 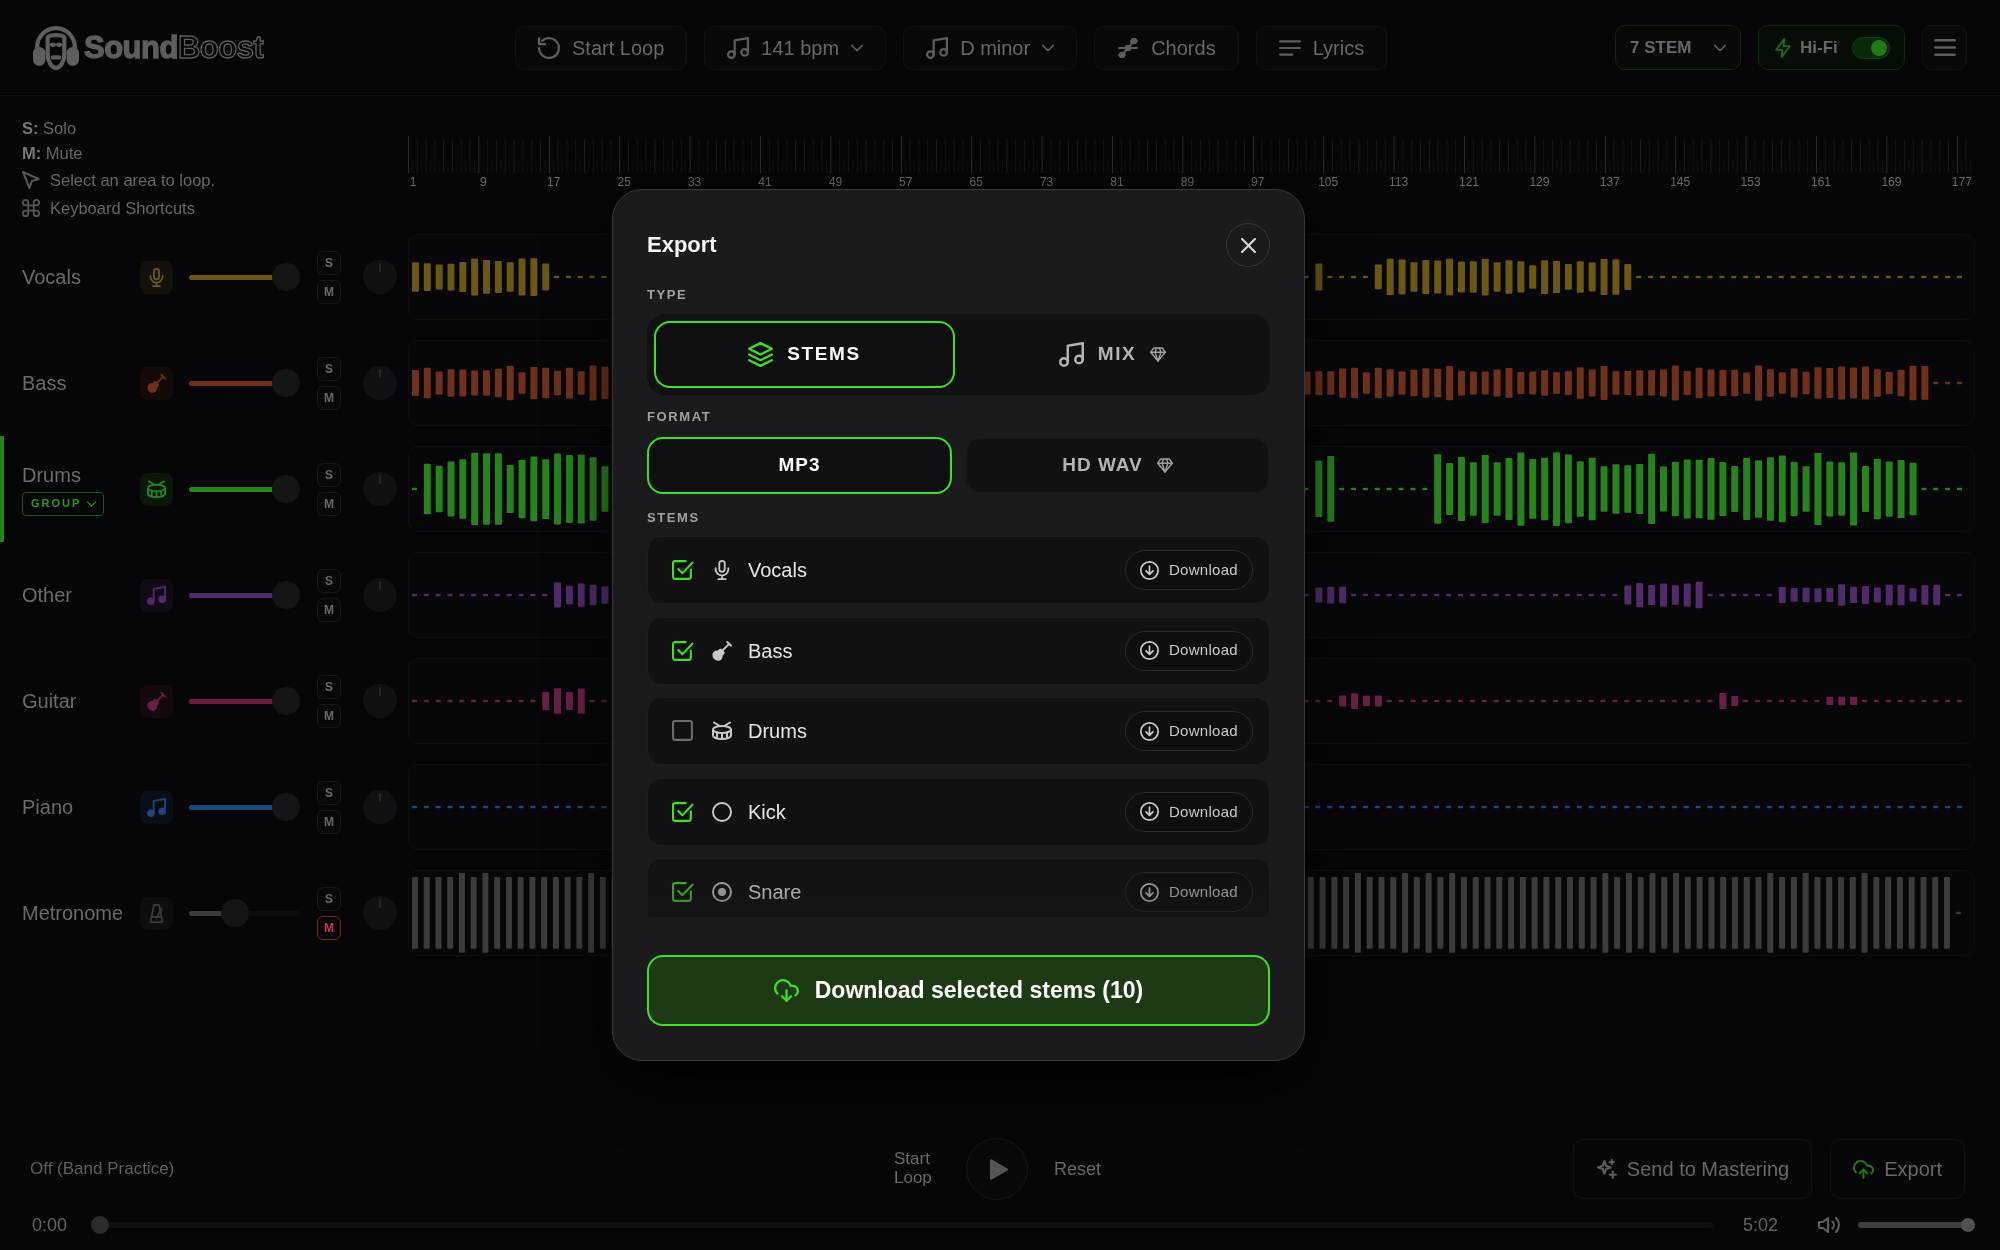 I want to click on tempo-dropdown: 141 bpm, so click(x=795, y=47).